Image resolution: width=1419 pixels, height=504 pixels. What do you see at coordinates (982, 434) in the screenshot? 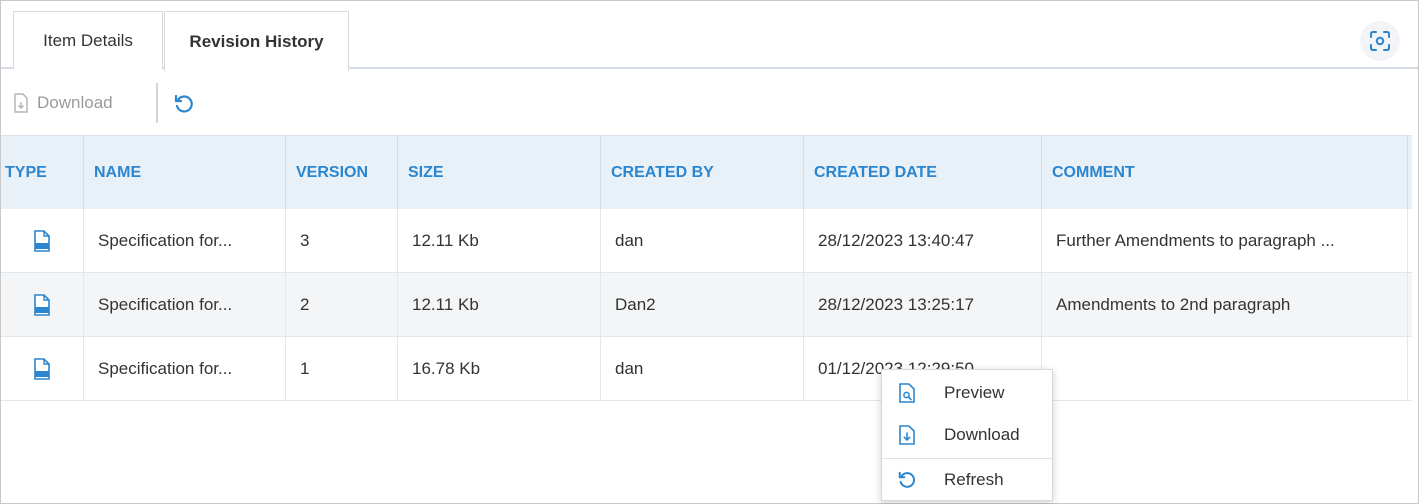
I see `context-menu-label: Download` at bounding box center [982, 434].